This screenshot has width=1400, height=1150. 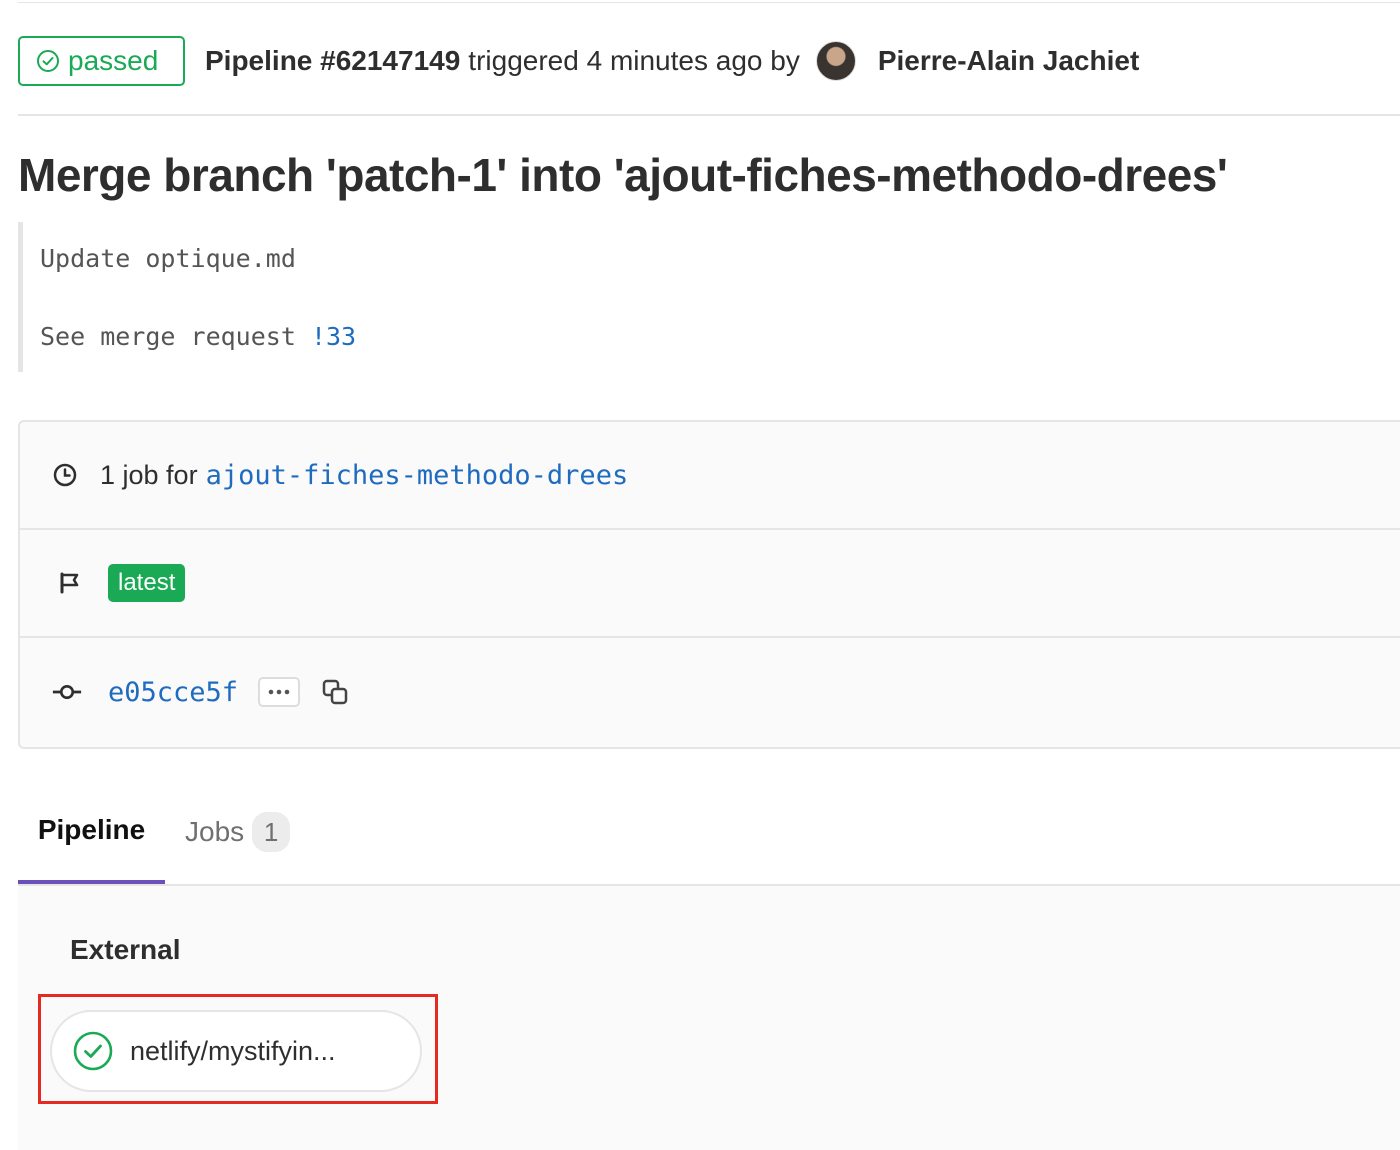 I want to click on latest-badge: latest, so click(x=147, y=583).